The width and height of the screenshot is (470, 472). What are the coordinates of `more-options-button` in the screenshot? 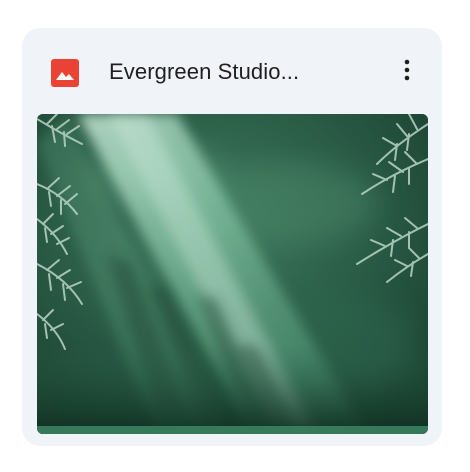 It's located at (407, 72).